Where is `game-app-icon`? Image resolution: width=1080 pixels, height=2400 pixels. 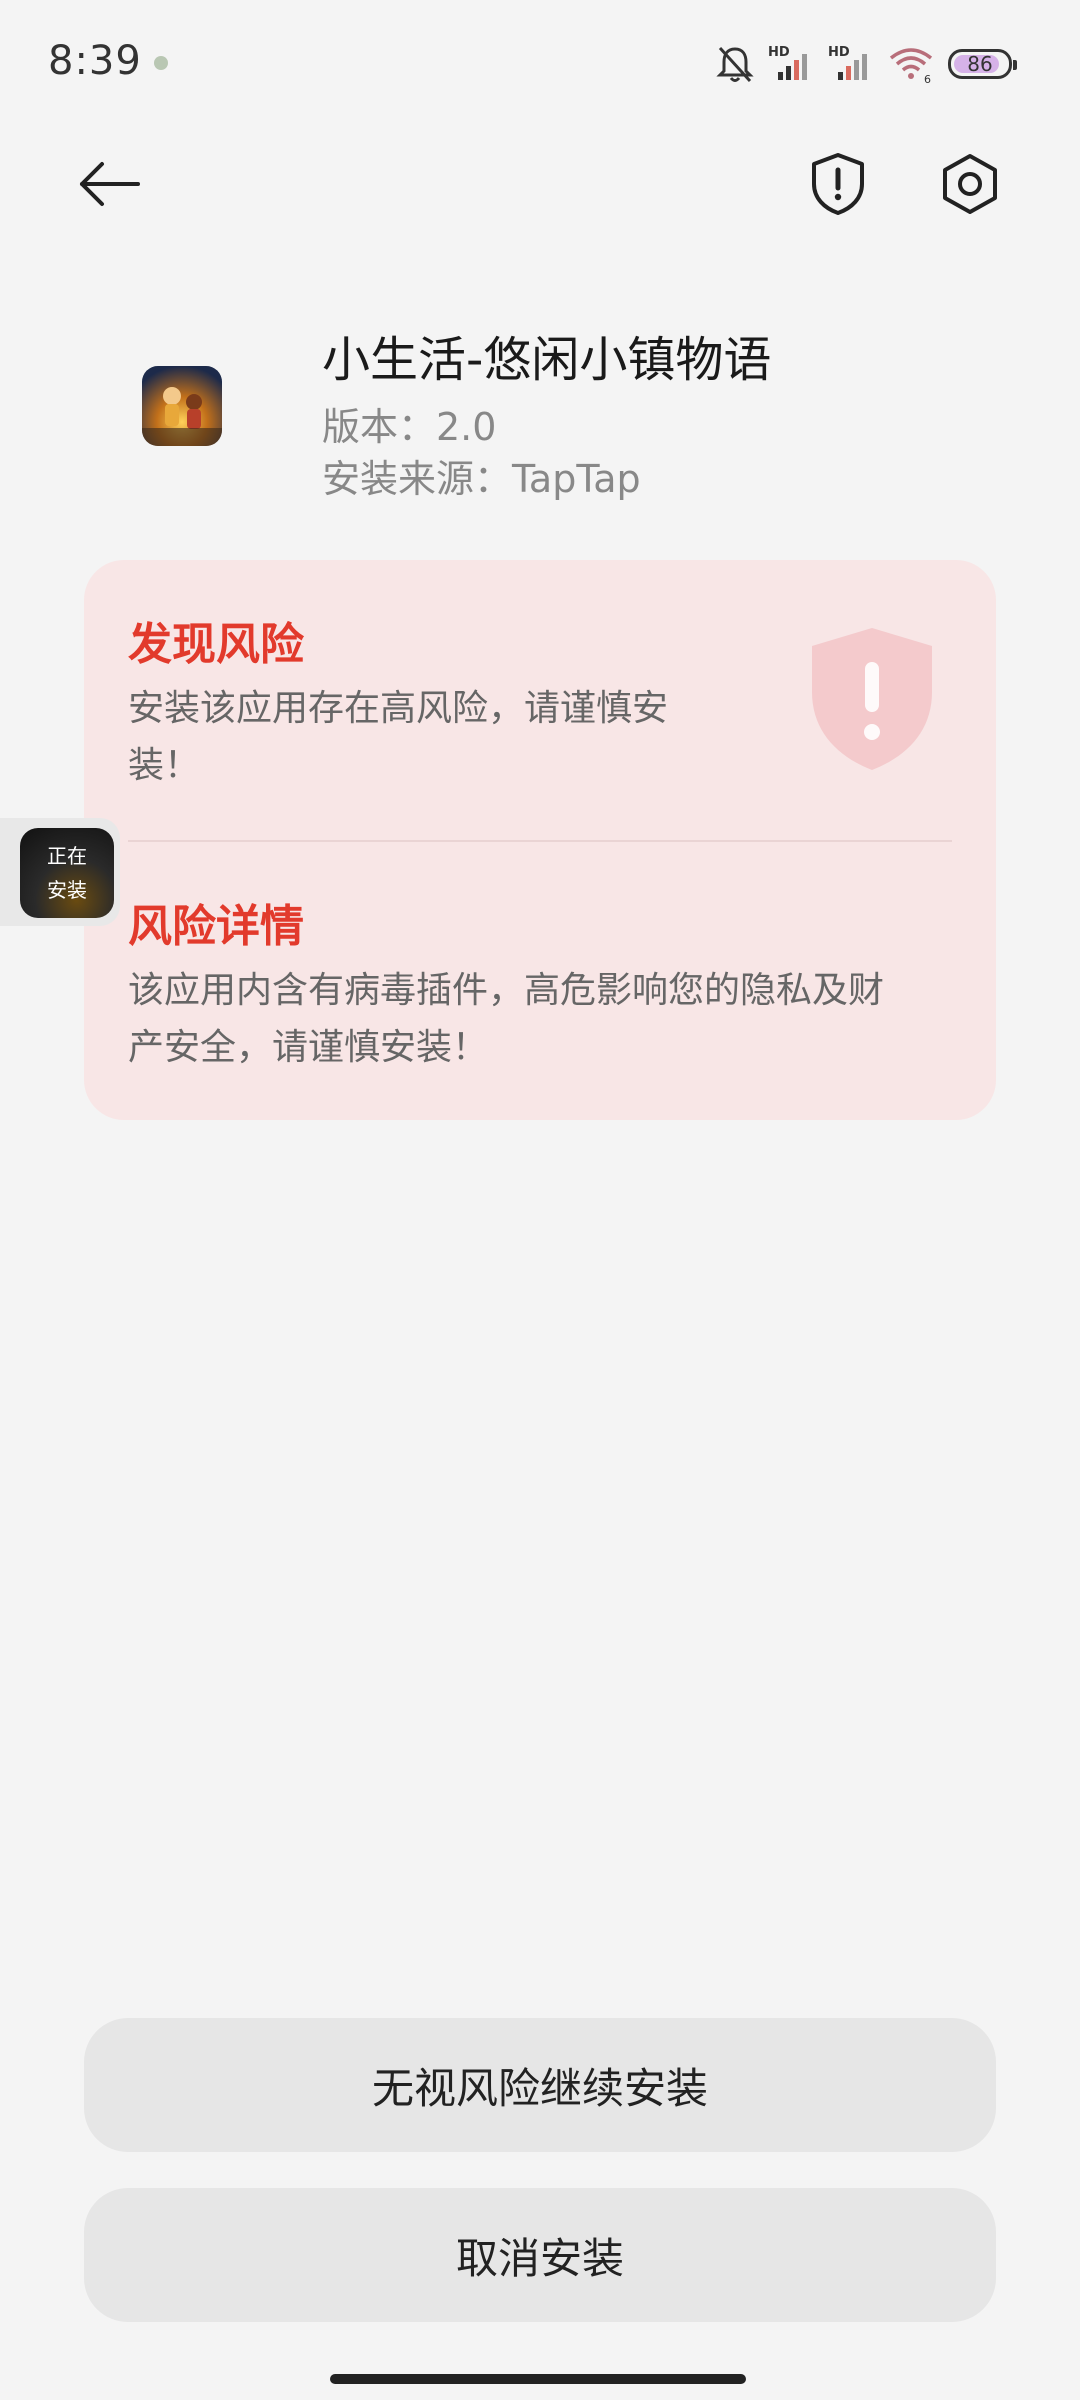
game-app-icon is located at coordinates (182, 406).